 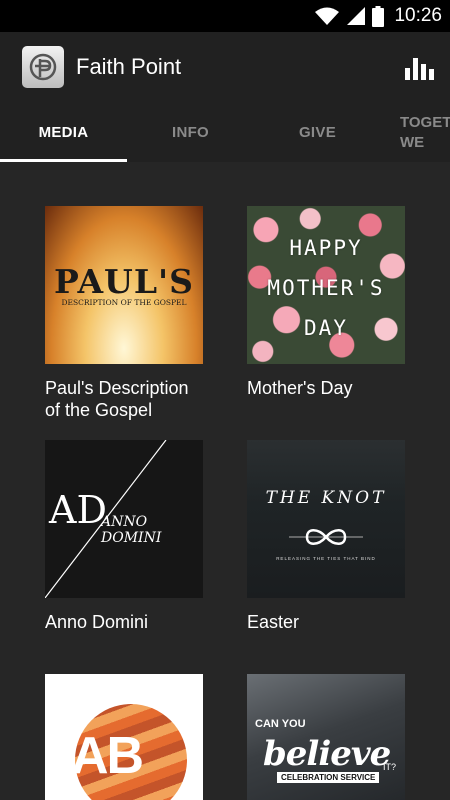 What do you see at coordinates (326, 558) in the screenshot?
I see `thumbnail-subtitle: RELEASING THE TIES THAT BIND` at bounding box center [326, 558].